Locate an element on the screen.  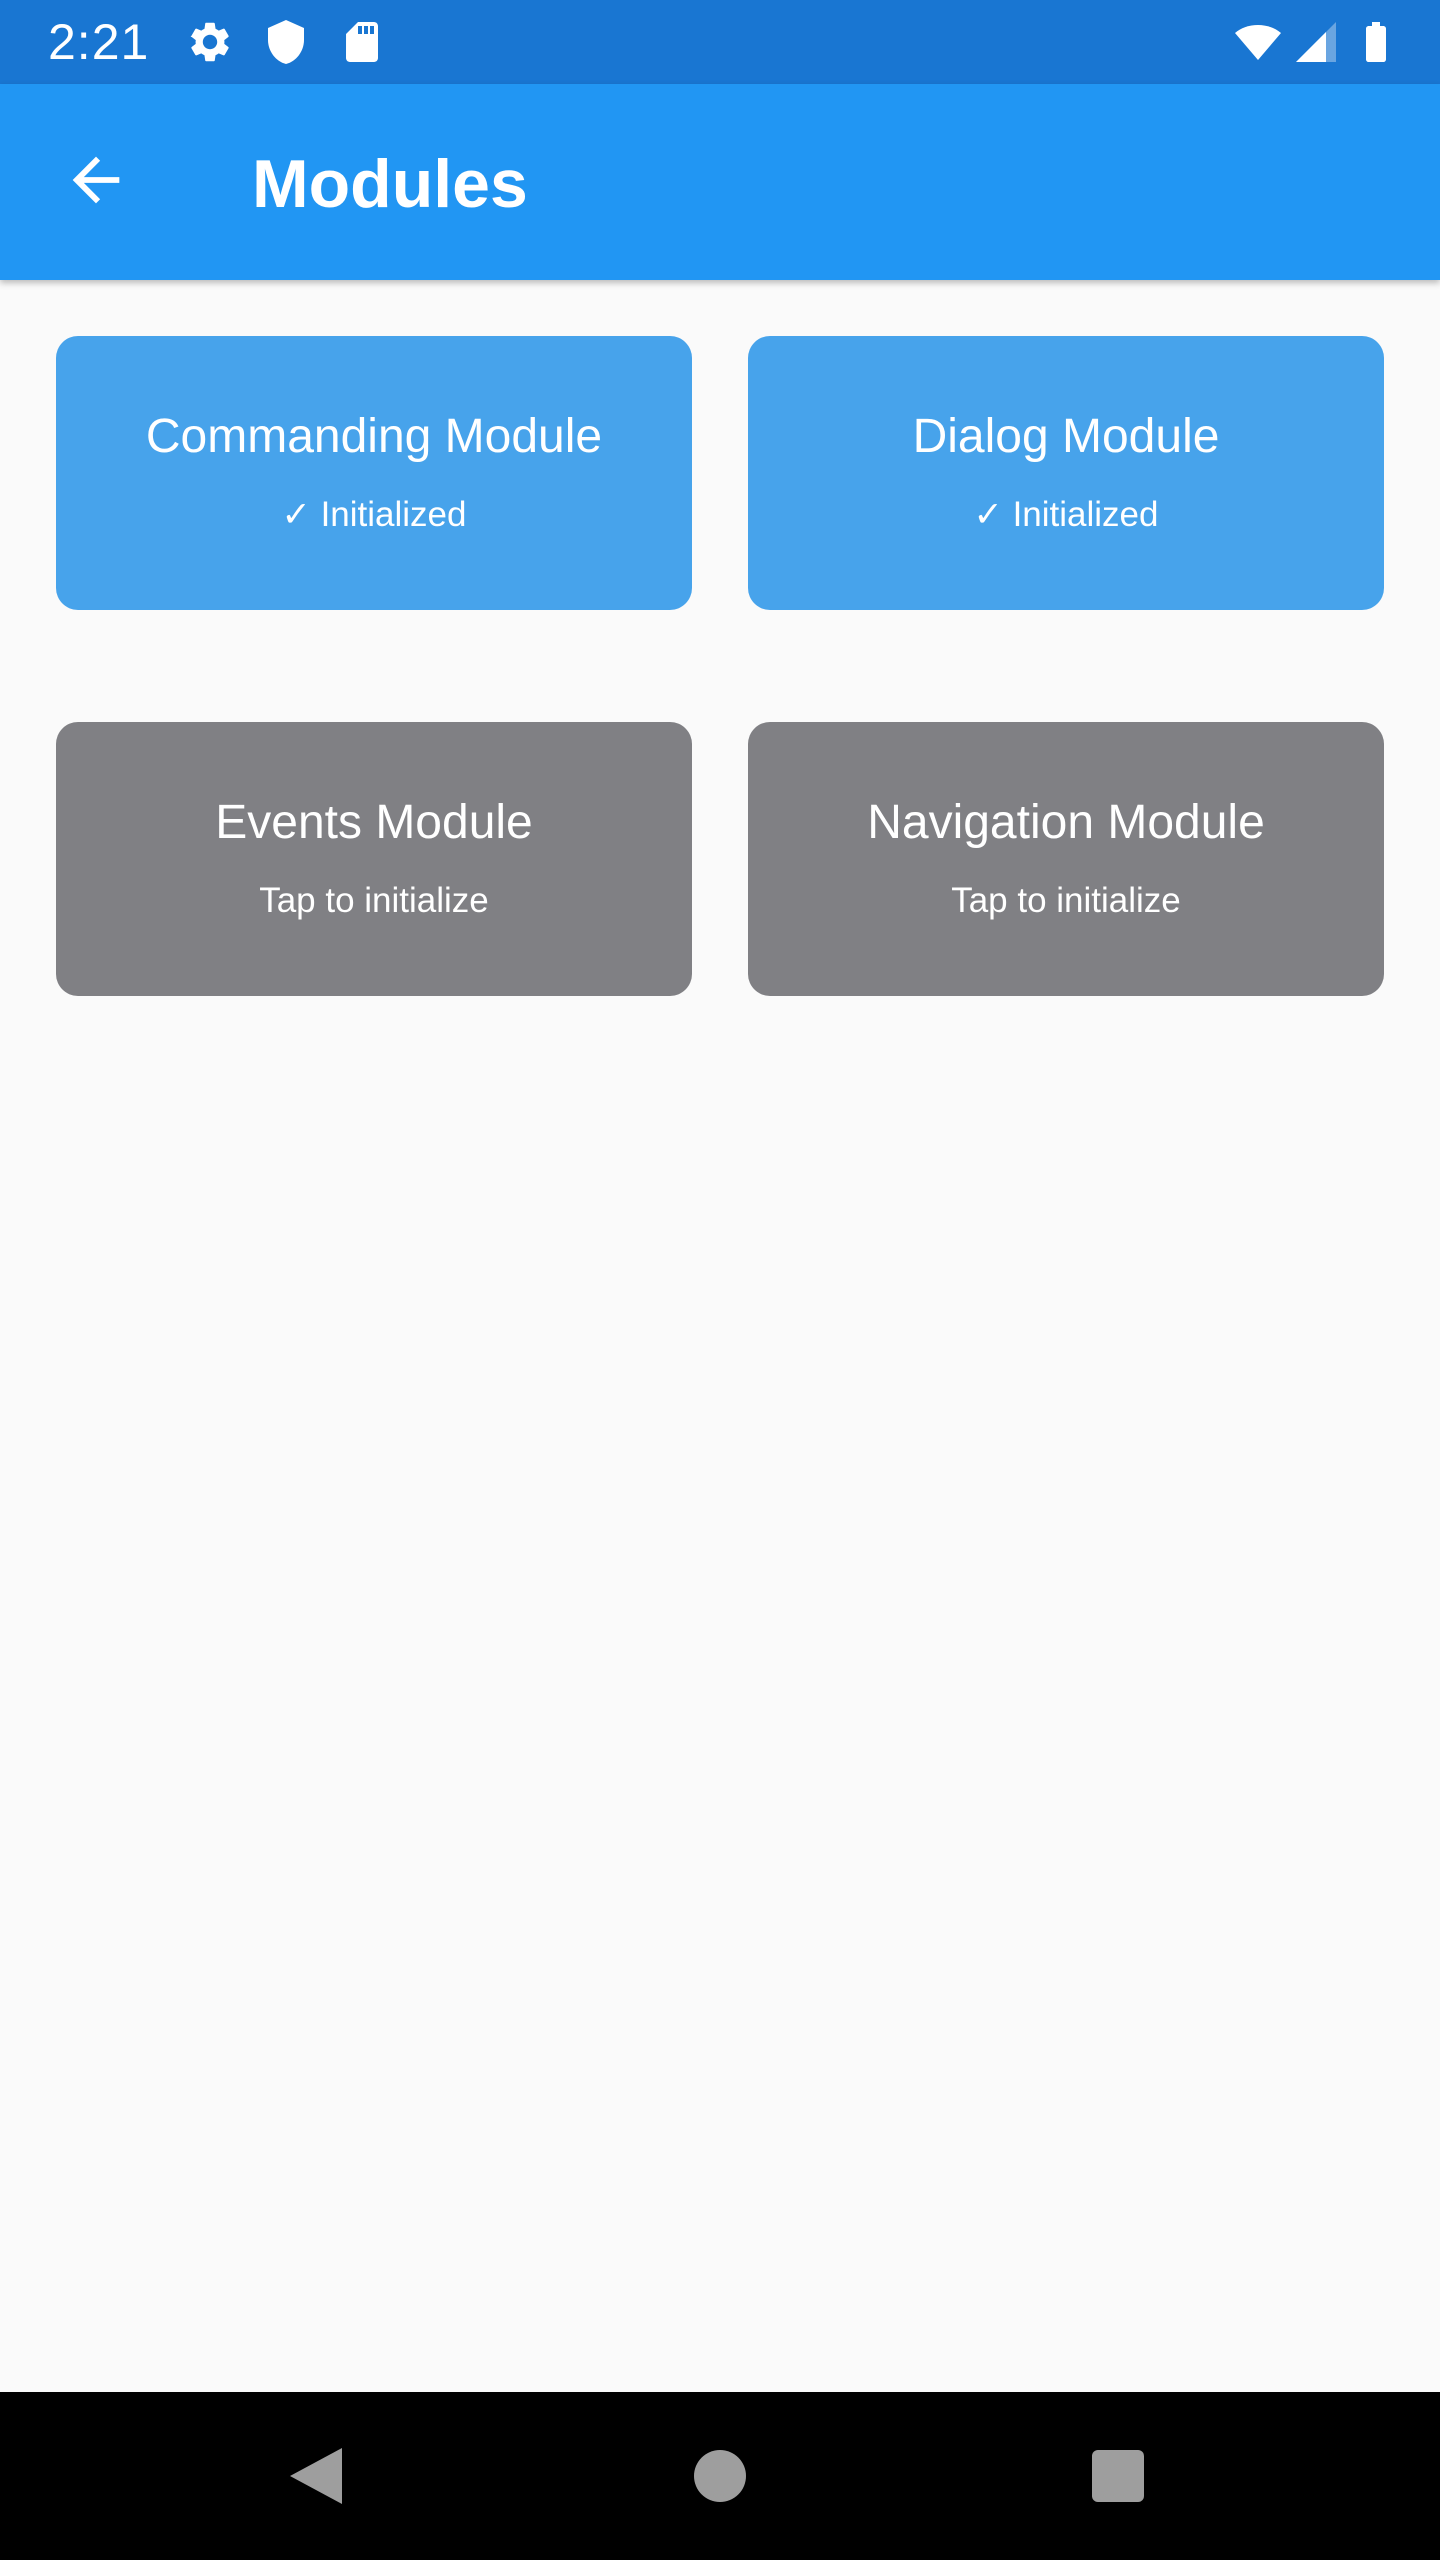
status-bar: 2:21 is located at coordinates (720, 42).